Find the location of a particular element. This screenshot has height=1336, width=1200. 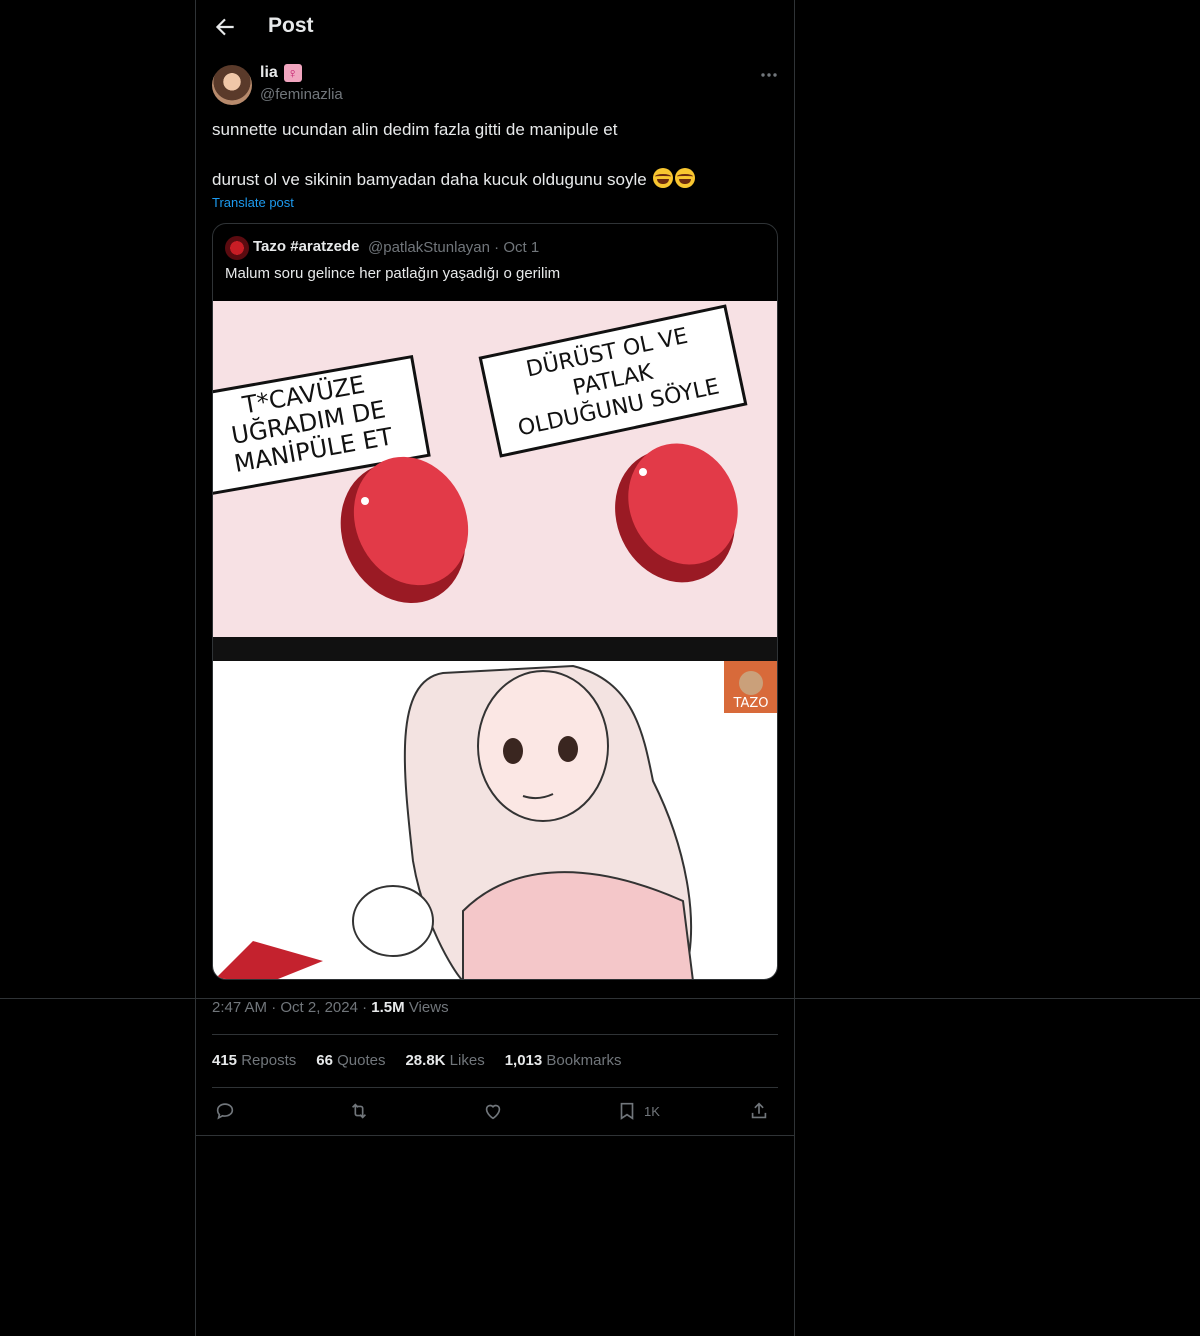

post-date: Oct 2, 2024 is located at coordinates (319, 1007).